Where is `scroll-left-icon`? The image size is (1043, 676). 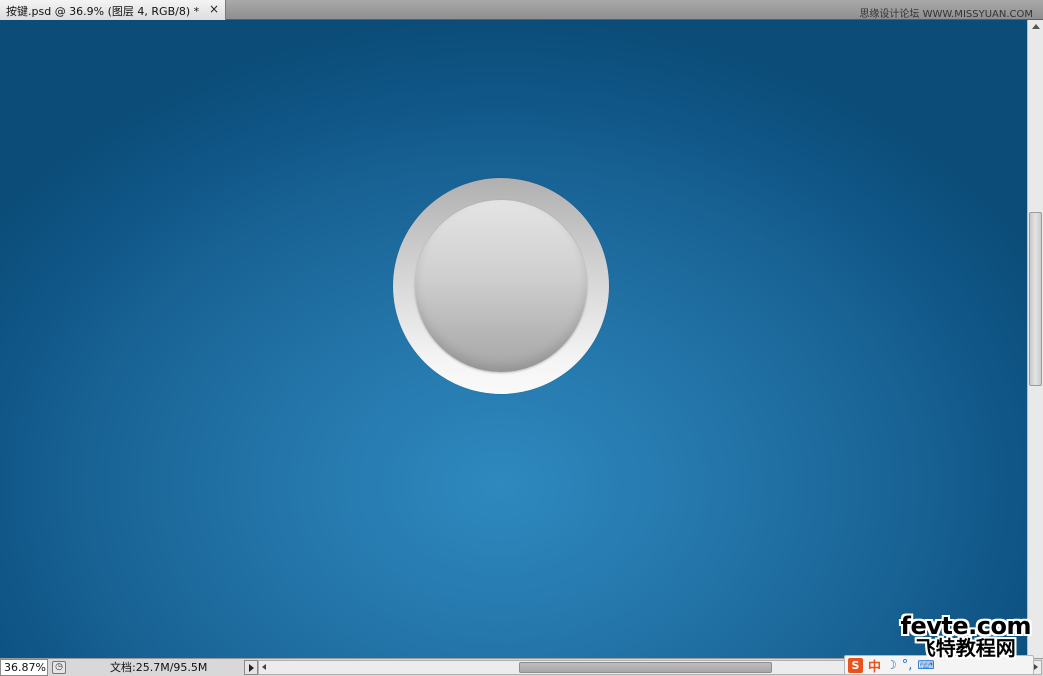 scroll-left-icon is located at coordinates (264, 667).